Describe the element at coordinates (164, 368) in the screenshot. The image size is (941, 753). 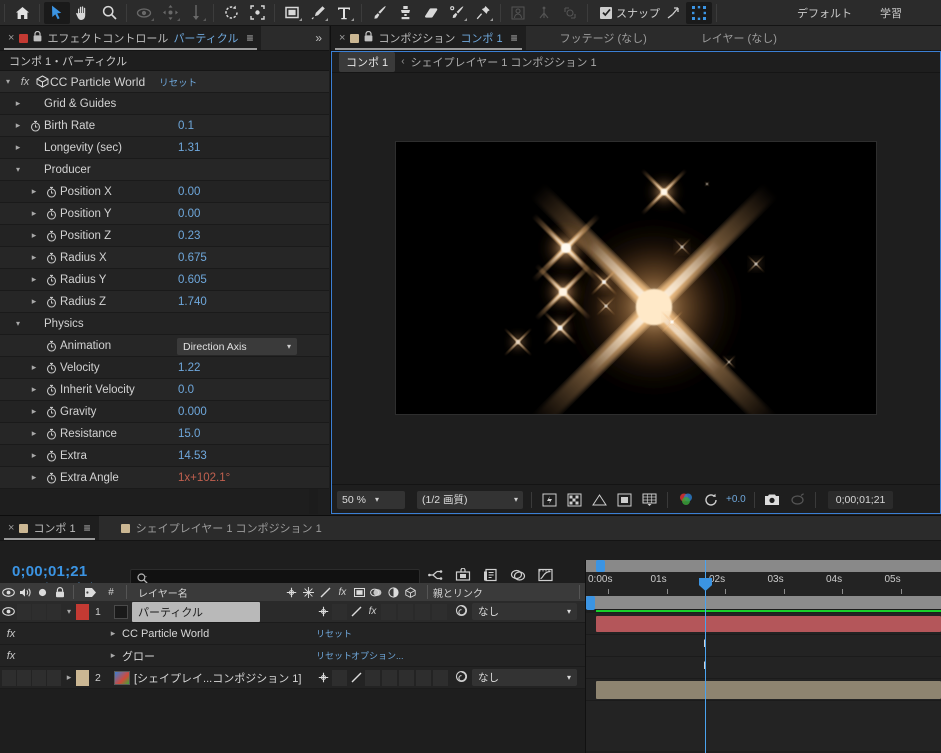
I see `effect-param-row: ▸ Velocity 1.22` at that location.